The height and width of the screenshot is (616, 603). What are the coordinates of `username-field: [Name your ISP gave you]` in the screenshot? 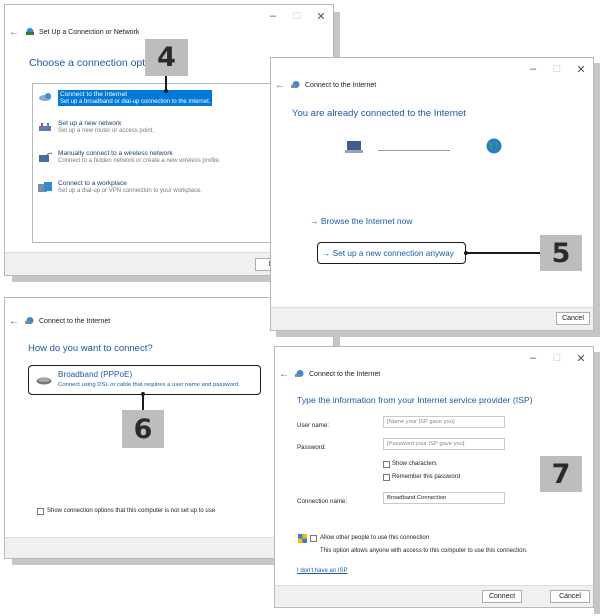 It's located at (444, 422).